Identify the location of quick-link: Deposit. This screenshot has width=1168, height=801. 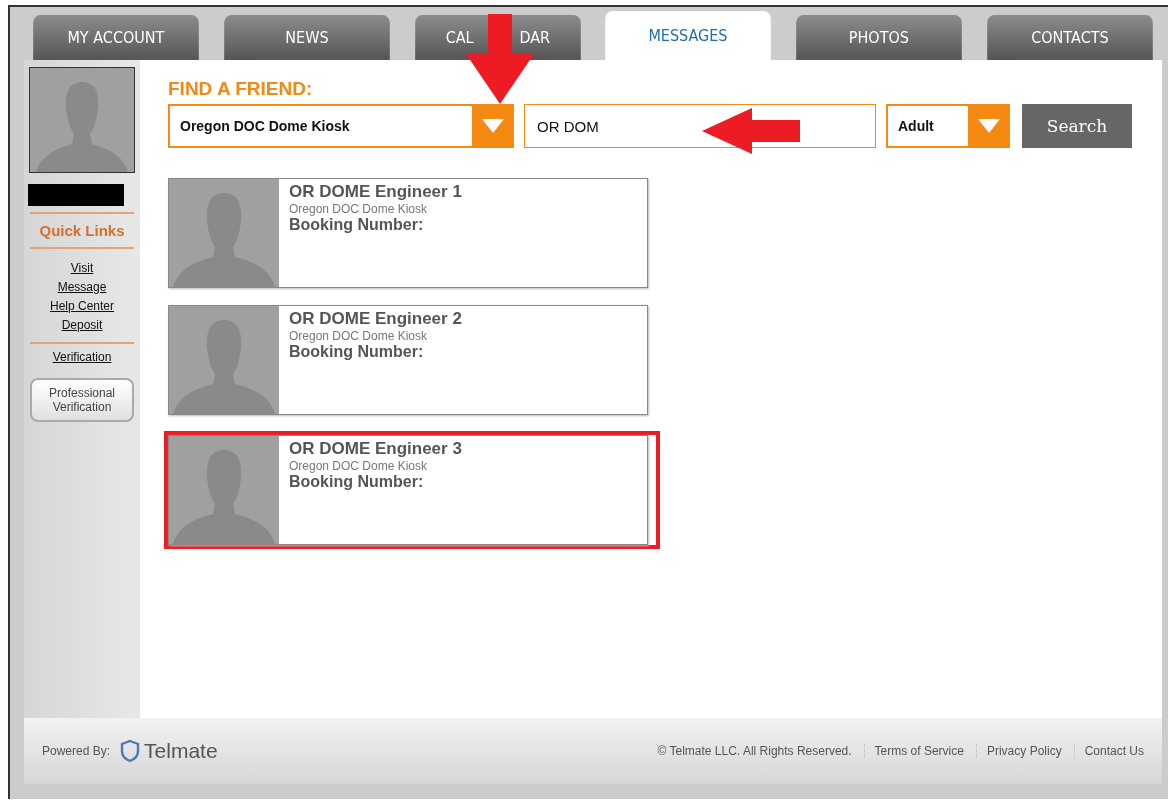
(82, 325).